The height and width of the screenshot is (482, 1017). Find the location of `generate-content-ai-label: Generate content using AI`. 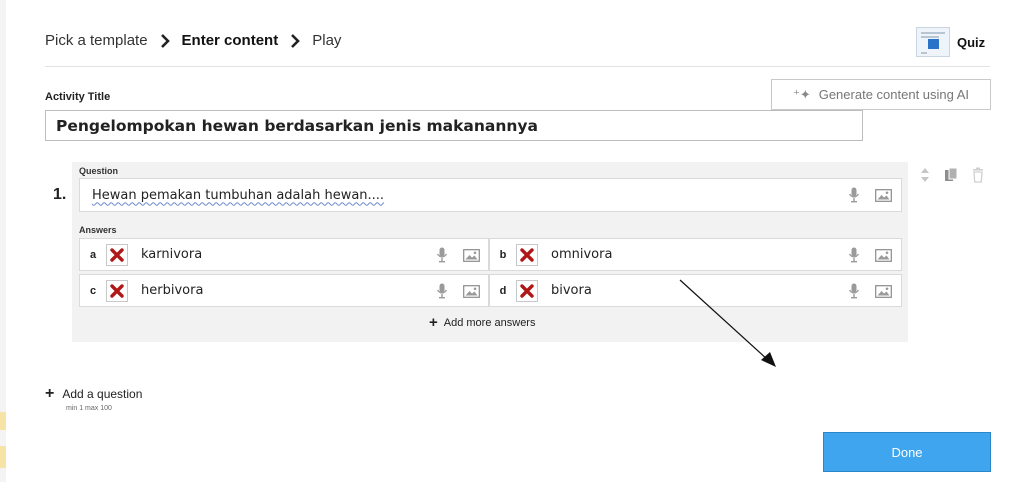

generate-content-ai-label: Generate content using AI is located at coordinates (894, 94).